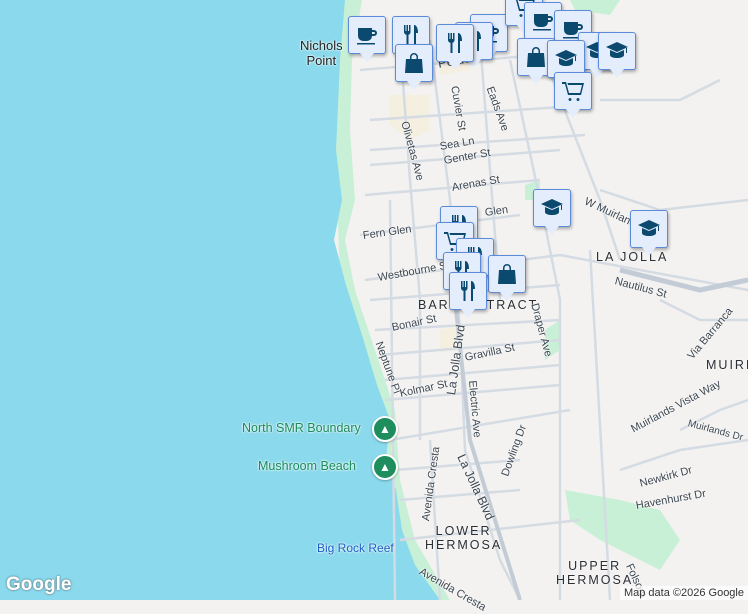 The image size is (748, 614). What do you see at coordinates (632, 257) in the screenshot?
I see `area-label-la-jolla: LA JOLLA` at bounding box center [632, 257].